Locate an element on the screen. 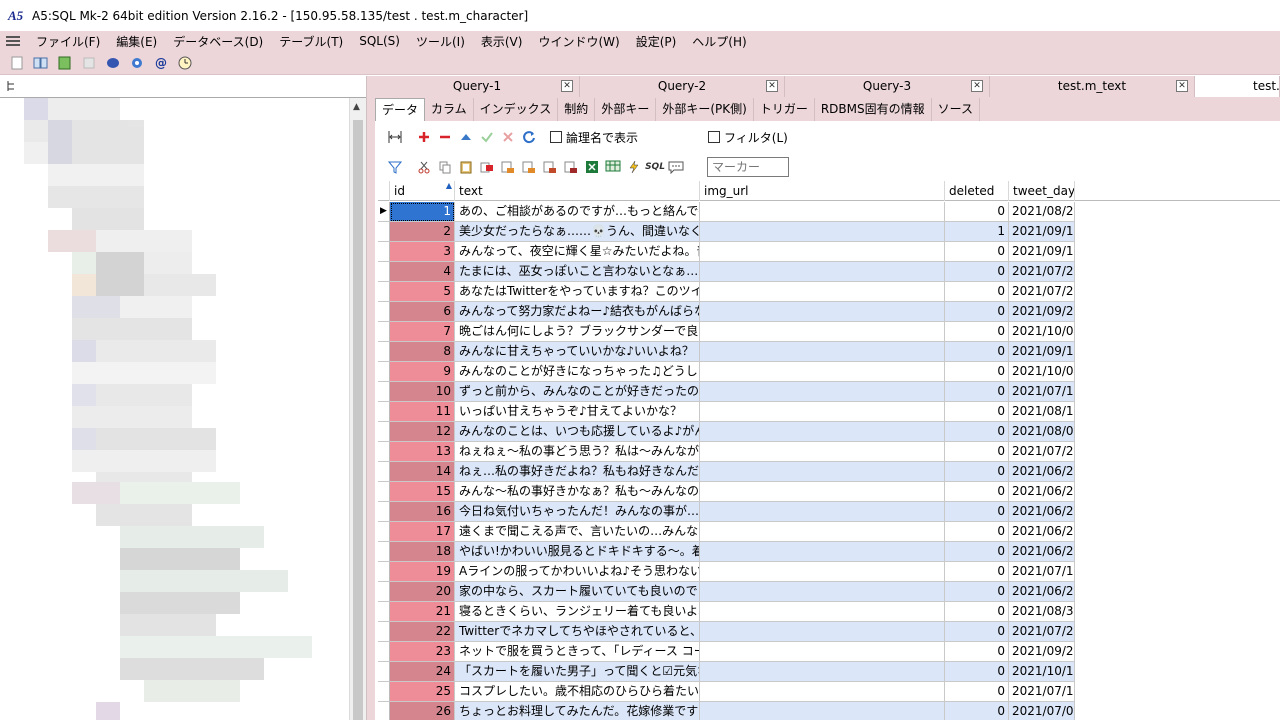 Image resolution: width=1280 pixels, height=720 pixels. cell-tweet-day: 2021/07/10 is located at coordinates (1042, 692).